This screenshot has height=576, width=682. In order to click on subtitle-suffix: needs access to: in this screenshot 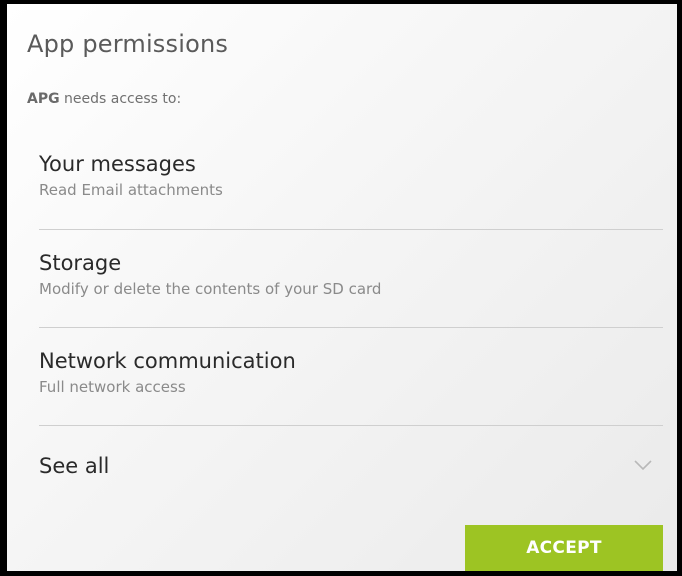, I will do `click(120, 99)`.